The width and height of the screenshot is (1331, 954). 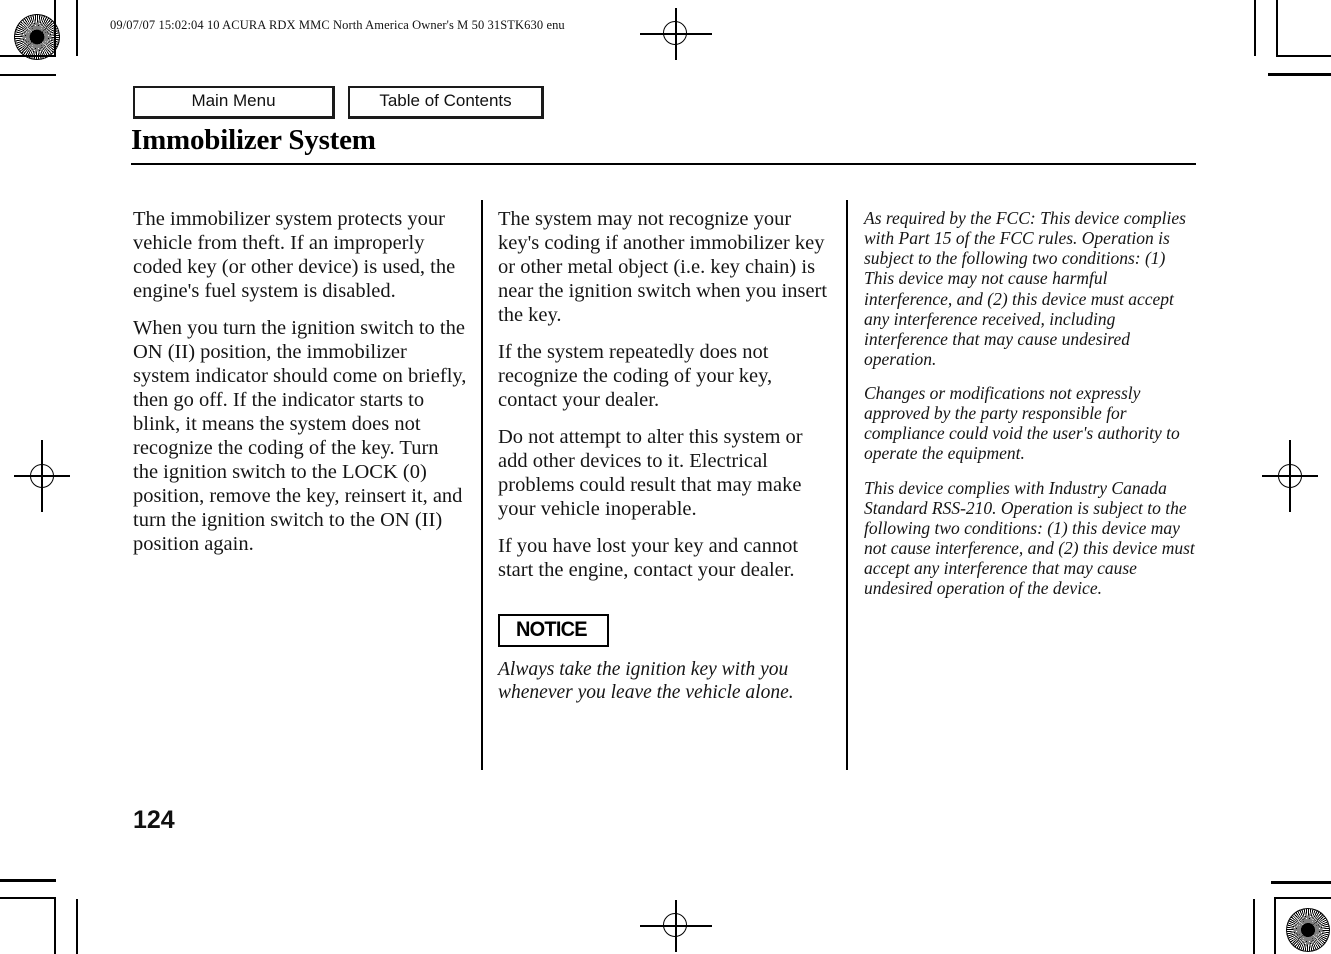 What do you see at coordinates (1275, 925) in the screenshot?
I see `crop-mark-bottom-right-vertical` at bounding box center [1275, 925].